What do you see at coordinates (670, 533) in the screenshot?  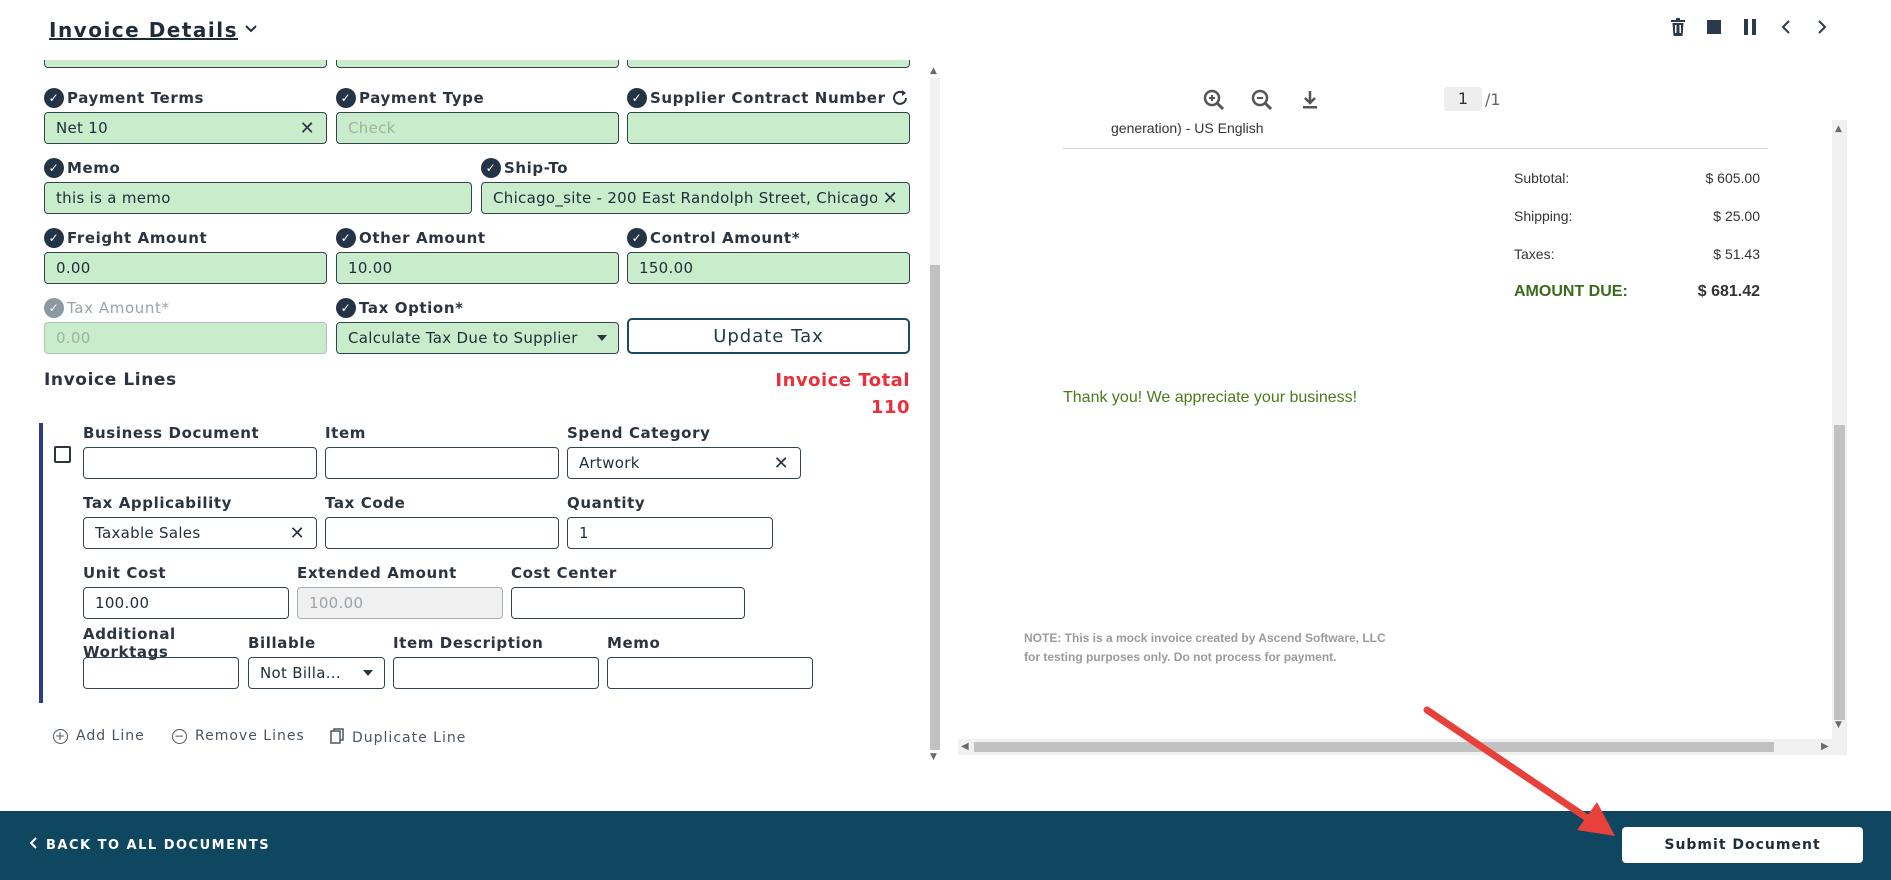 I see `quantity-input: 1` at bounding box center [670, 533].